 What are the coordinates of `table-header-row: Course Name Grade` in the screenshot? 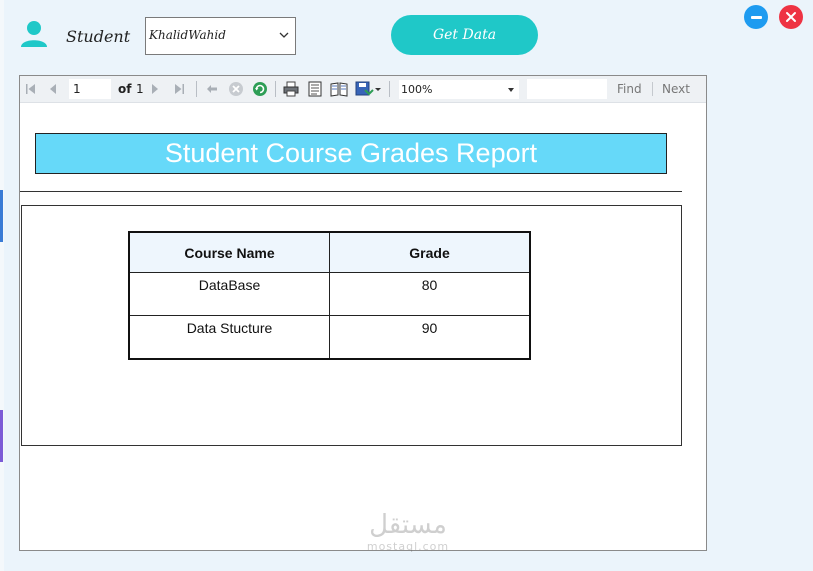 It's located at (329, 252).